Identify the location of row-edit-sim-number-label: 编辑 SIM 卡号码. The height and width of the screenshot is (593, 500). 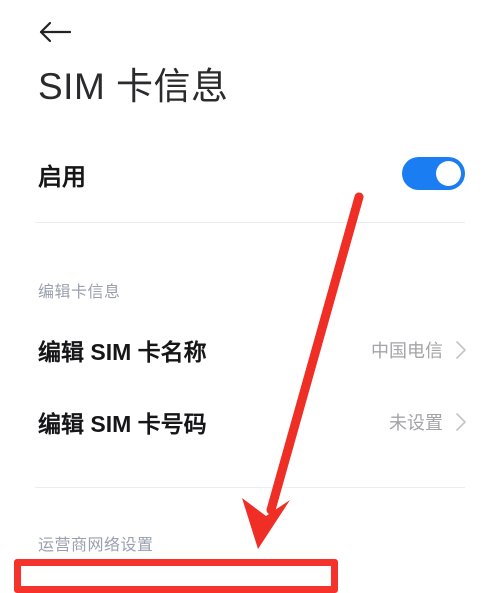
(122, 424).